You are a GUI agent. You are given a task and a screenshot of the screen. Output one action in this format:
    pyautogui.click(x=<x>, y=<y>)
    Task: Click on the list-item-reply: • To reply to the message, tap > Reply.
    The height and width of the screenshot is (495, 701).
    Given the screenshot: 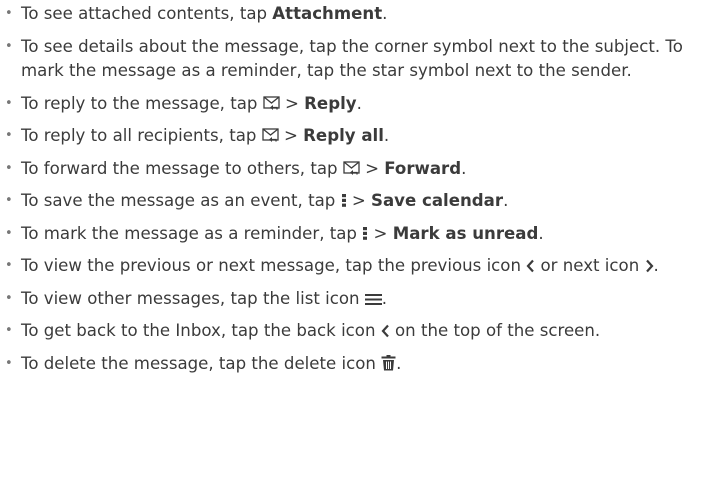 What is the action you would take?
    pyautogui.click(x=350, y=104)
    